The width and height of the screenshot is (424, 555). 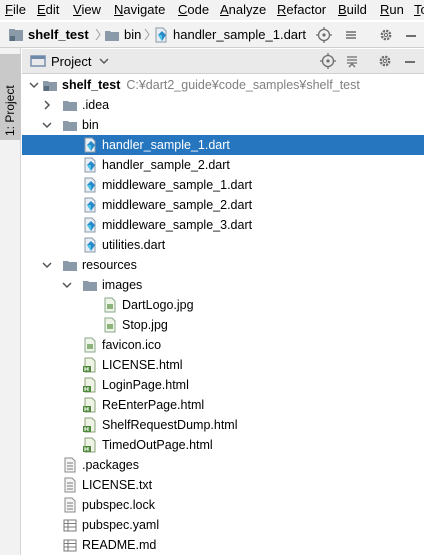 What do you see at coordinates (223, 345) in the screenshot?
I see `tree-item-favicon: favicon.ico` at bounding box center [223, 345].